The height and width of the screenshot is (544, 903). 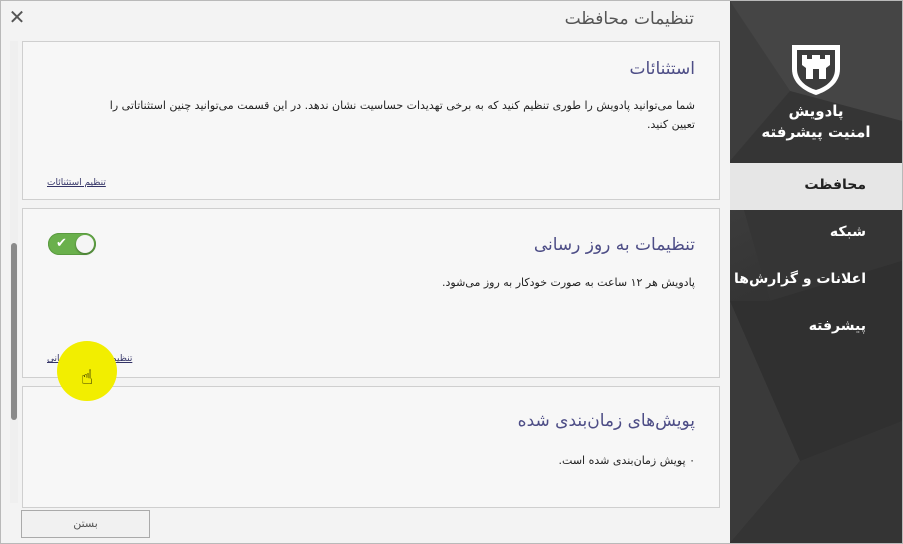 What do you see at coordinates (816, 111) in the screenshot?
I see `brand-name-line1: پادویش` at bounding box center [816, 111].